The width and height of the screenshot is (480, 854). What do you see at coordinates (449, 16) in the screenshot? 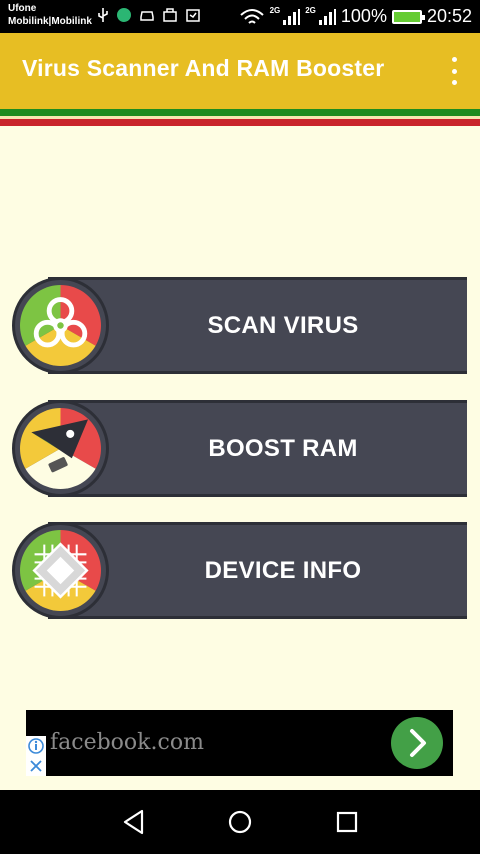
I see `clock: 20:52` at bounding box center [449, 16].